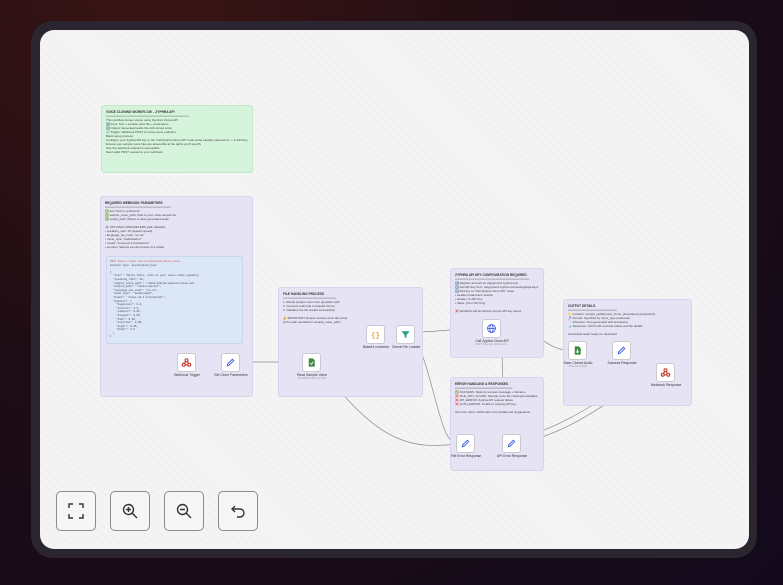 The height and width of the screenshot is (585, 783). I want to click on node-subtitle: Write File to Disk, so click(578, 366).